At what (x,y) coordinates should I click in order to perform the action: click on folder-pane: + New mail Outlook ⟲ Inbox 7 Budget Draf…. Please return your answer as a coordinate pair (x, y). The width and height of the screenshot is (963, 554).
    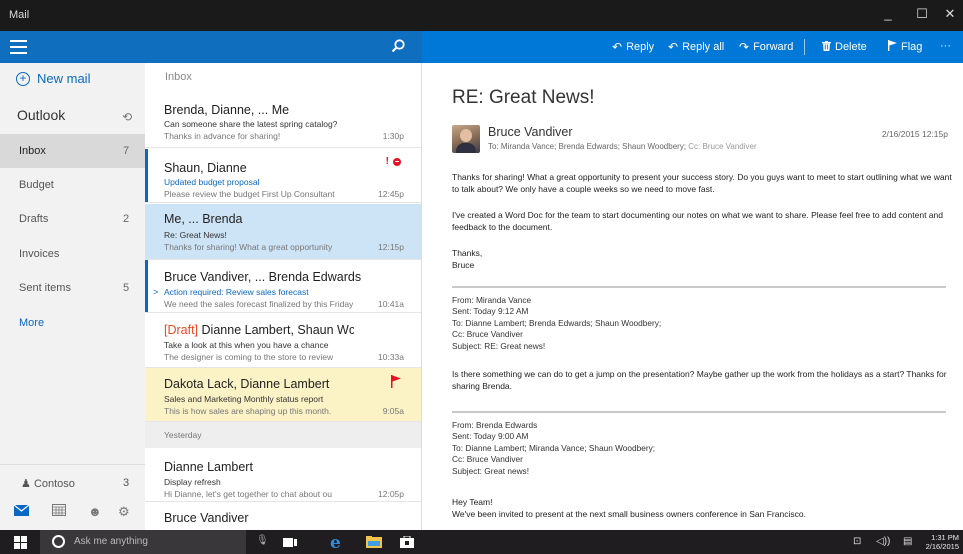
    Looking at the image, I should click on (72, 296).